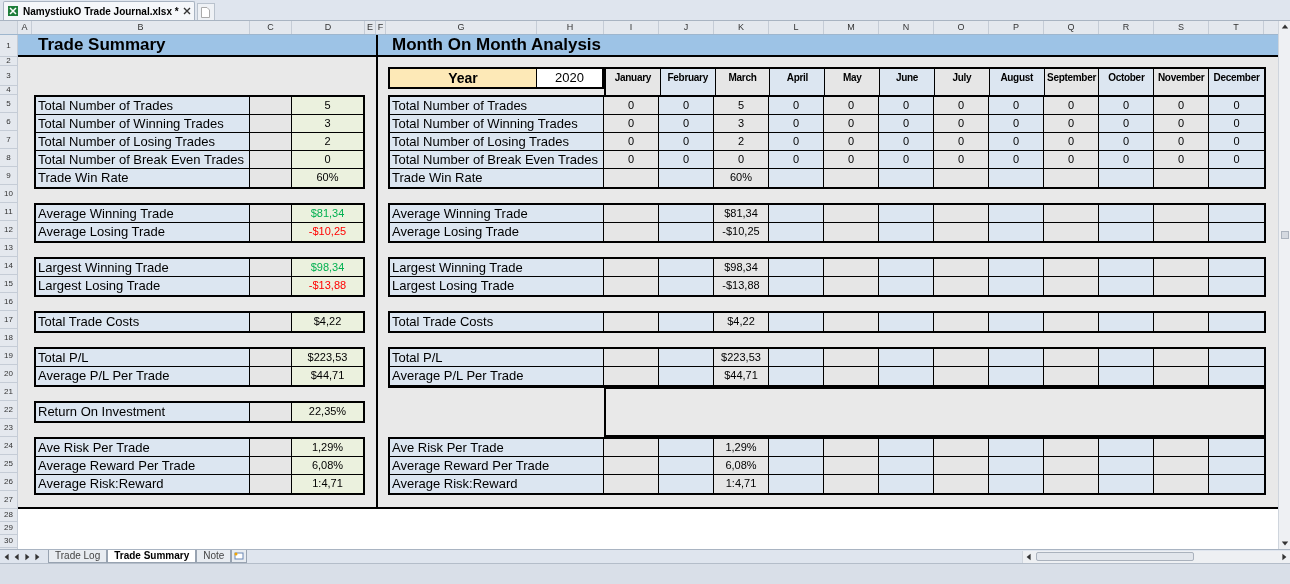  I want to click on row-header: 5, so click(8, 104).